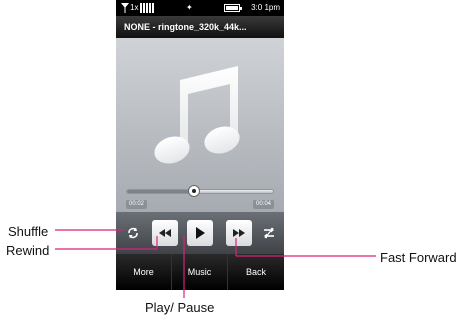 Image resolution: width=464 pixels, height=322 pixels. I want to click on seek-handle, so click(194, 191).